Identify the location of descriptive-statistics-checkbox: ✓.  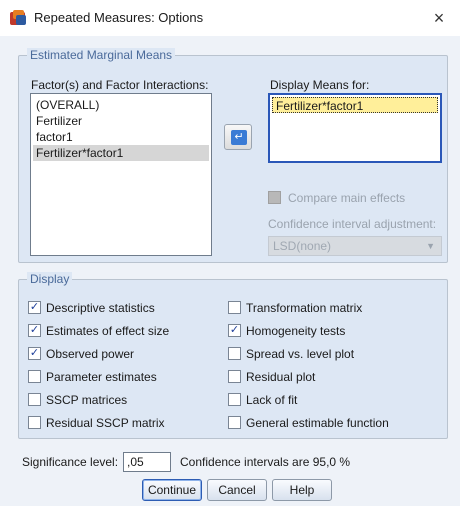
(34, 307).